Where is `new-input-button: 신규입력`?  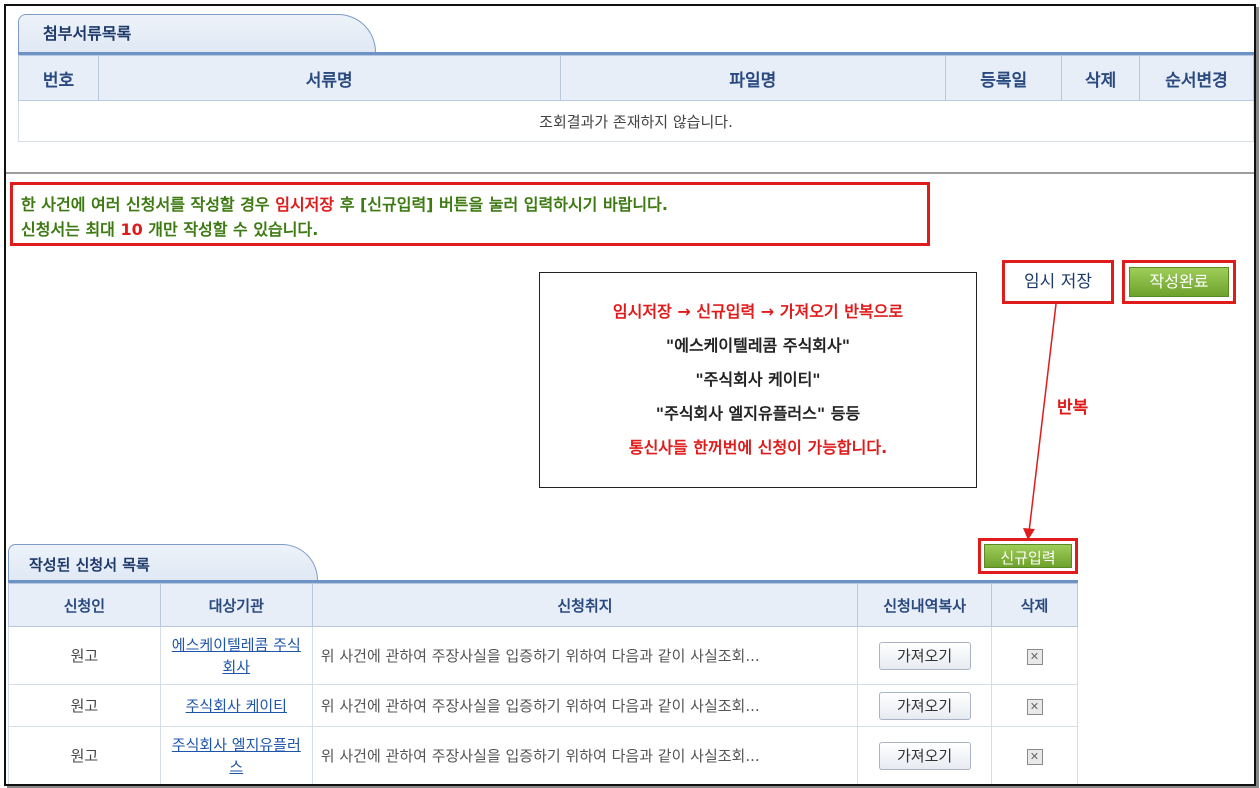 new-input-button: 신규입력 is located at coordinates (1028, 556).